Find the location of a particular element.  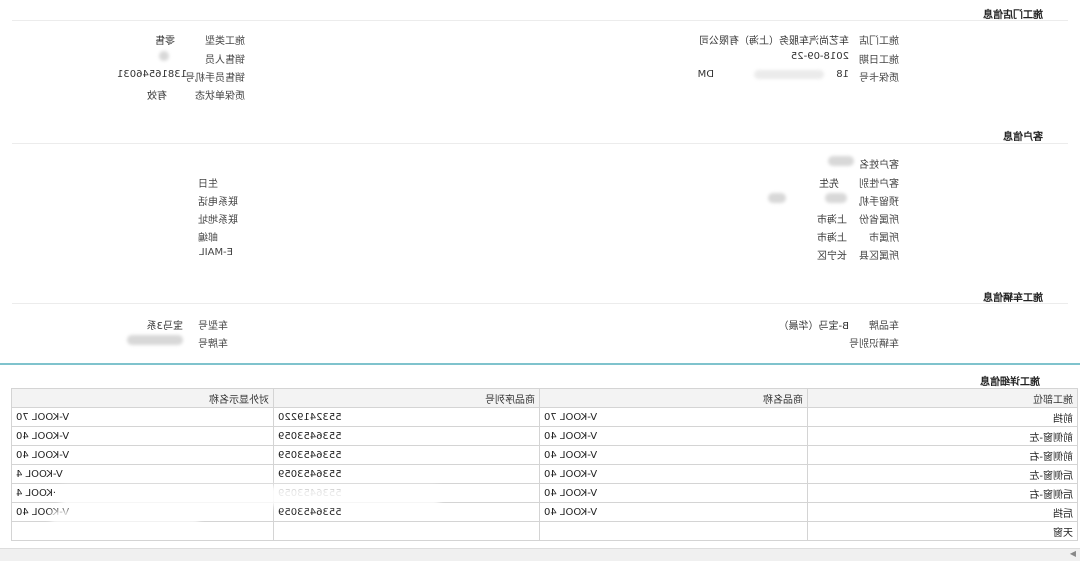

scroll-right-arrow-icon: ▶ is located at coordinates (1073, 553).